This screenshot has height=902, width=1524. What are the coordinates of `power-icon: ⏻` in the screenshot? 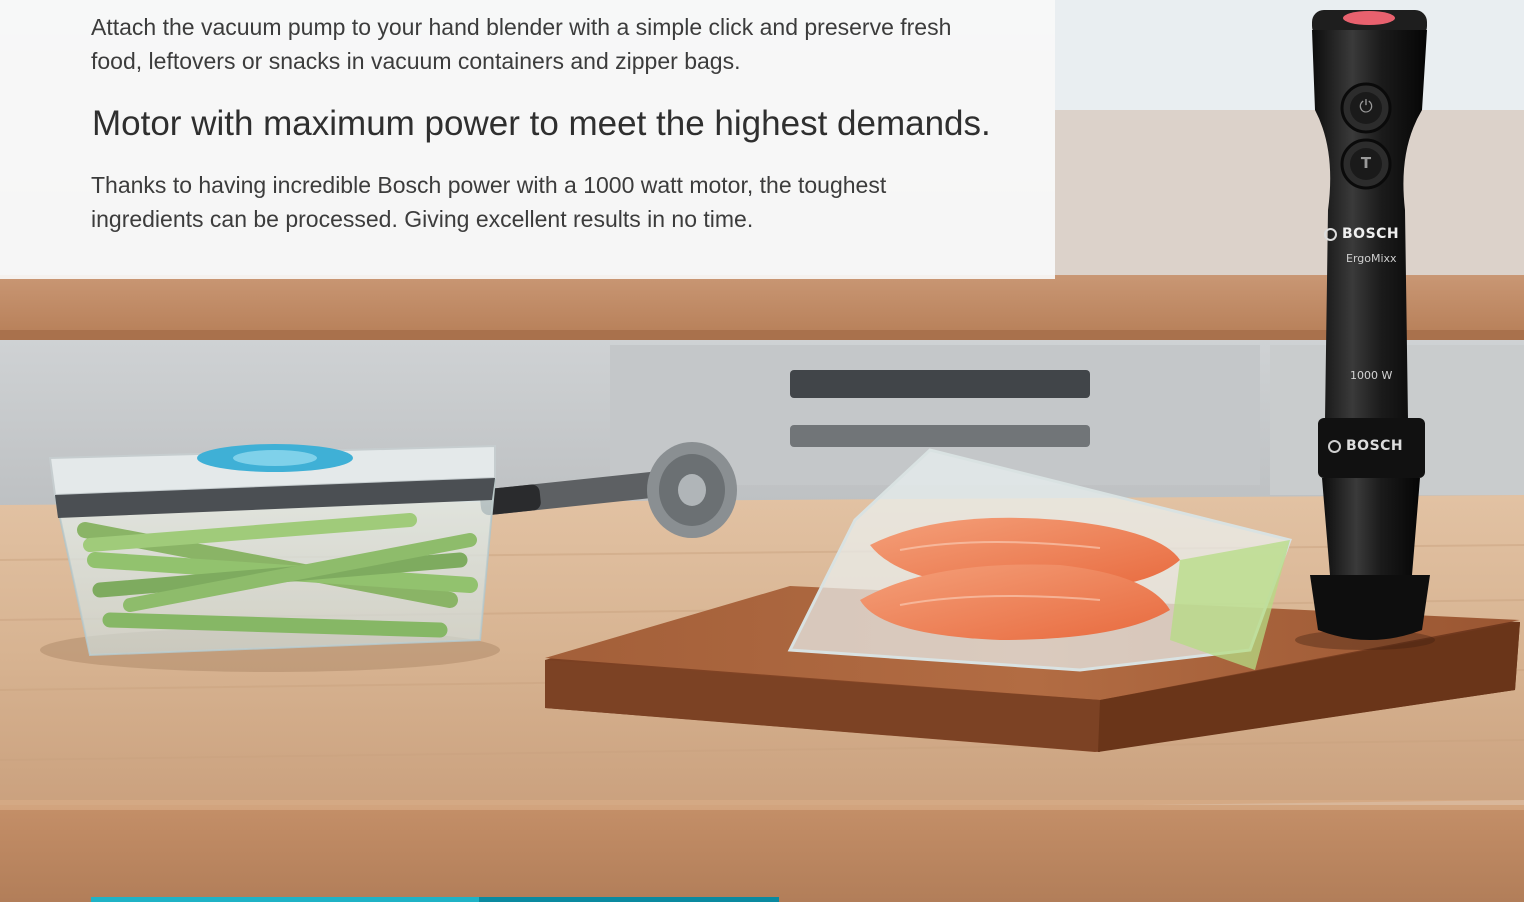 It's located at (1366, 107).